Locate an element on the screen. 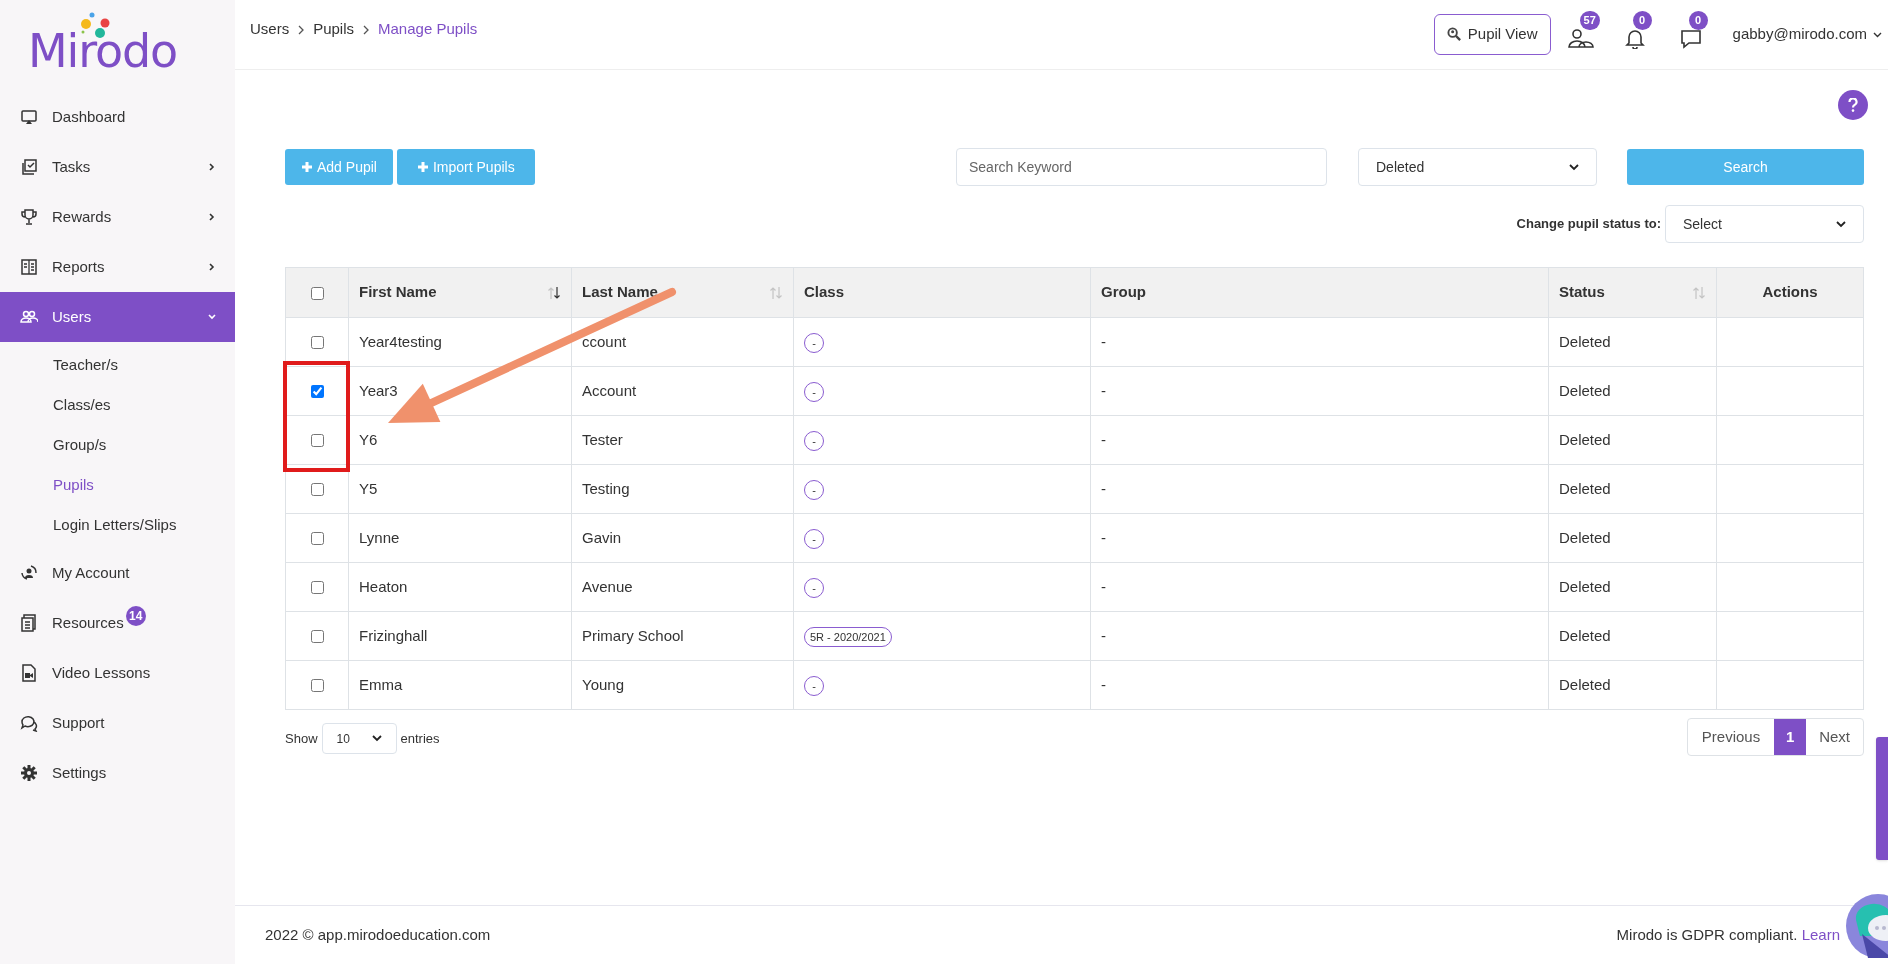  help-button is located at coordinates (1853, 105).